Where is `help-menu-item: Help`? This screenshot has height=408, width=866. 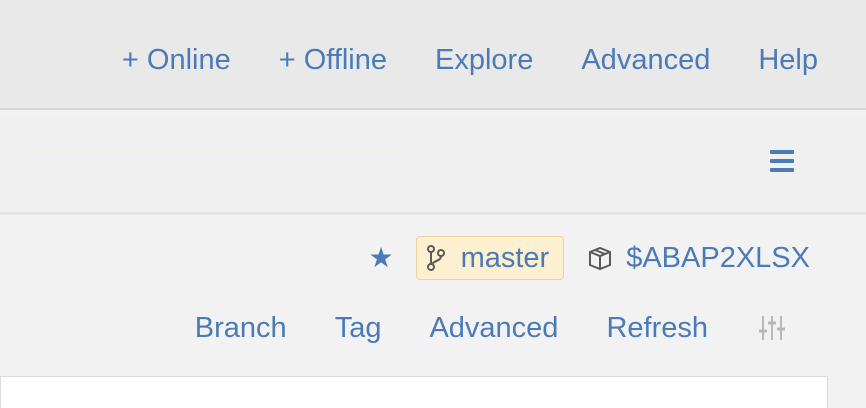
help-menu-item: Help is located at coordinates (788, 60).